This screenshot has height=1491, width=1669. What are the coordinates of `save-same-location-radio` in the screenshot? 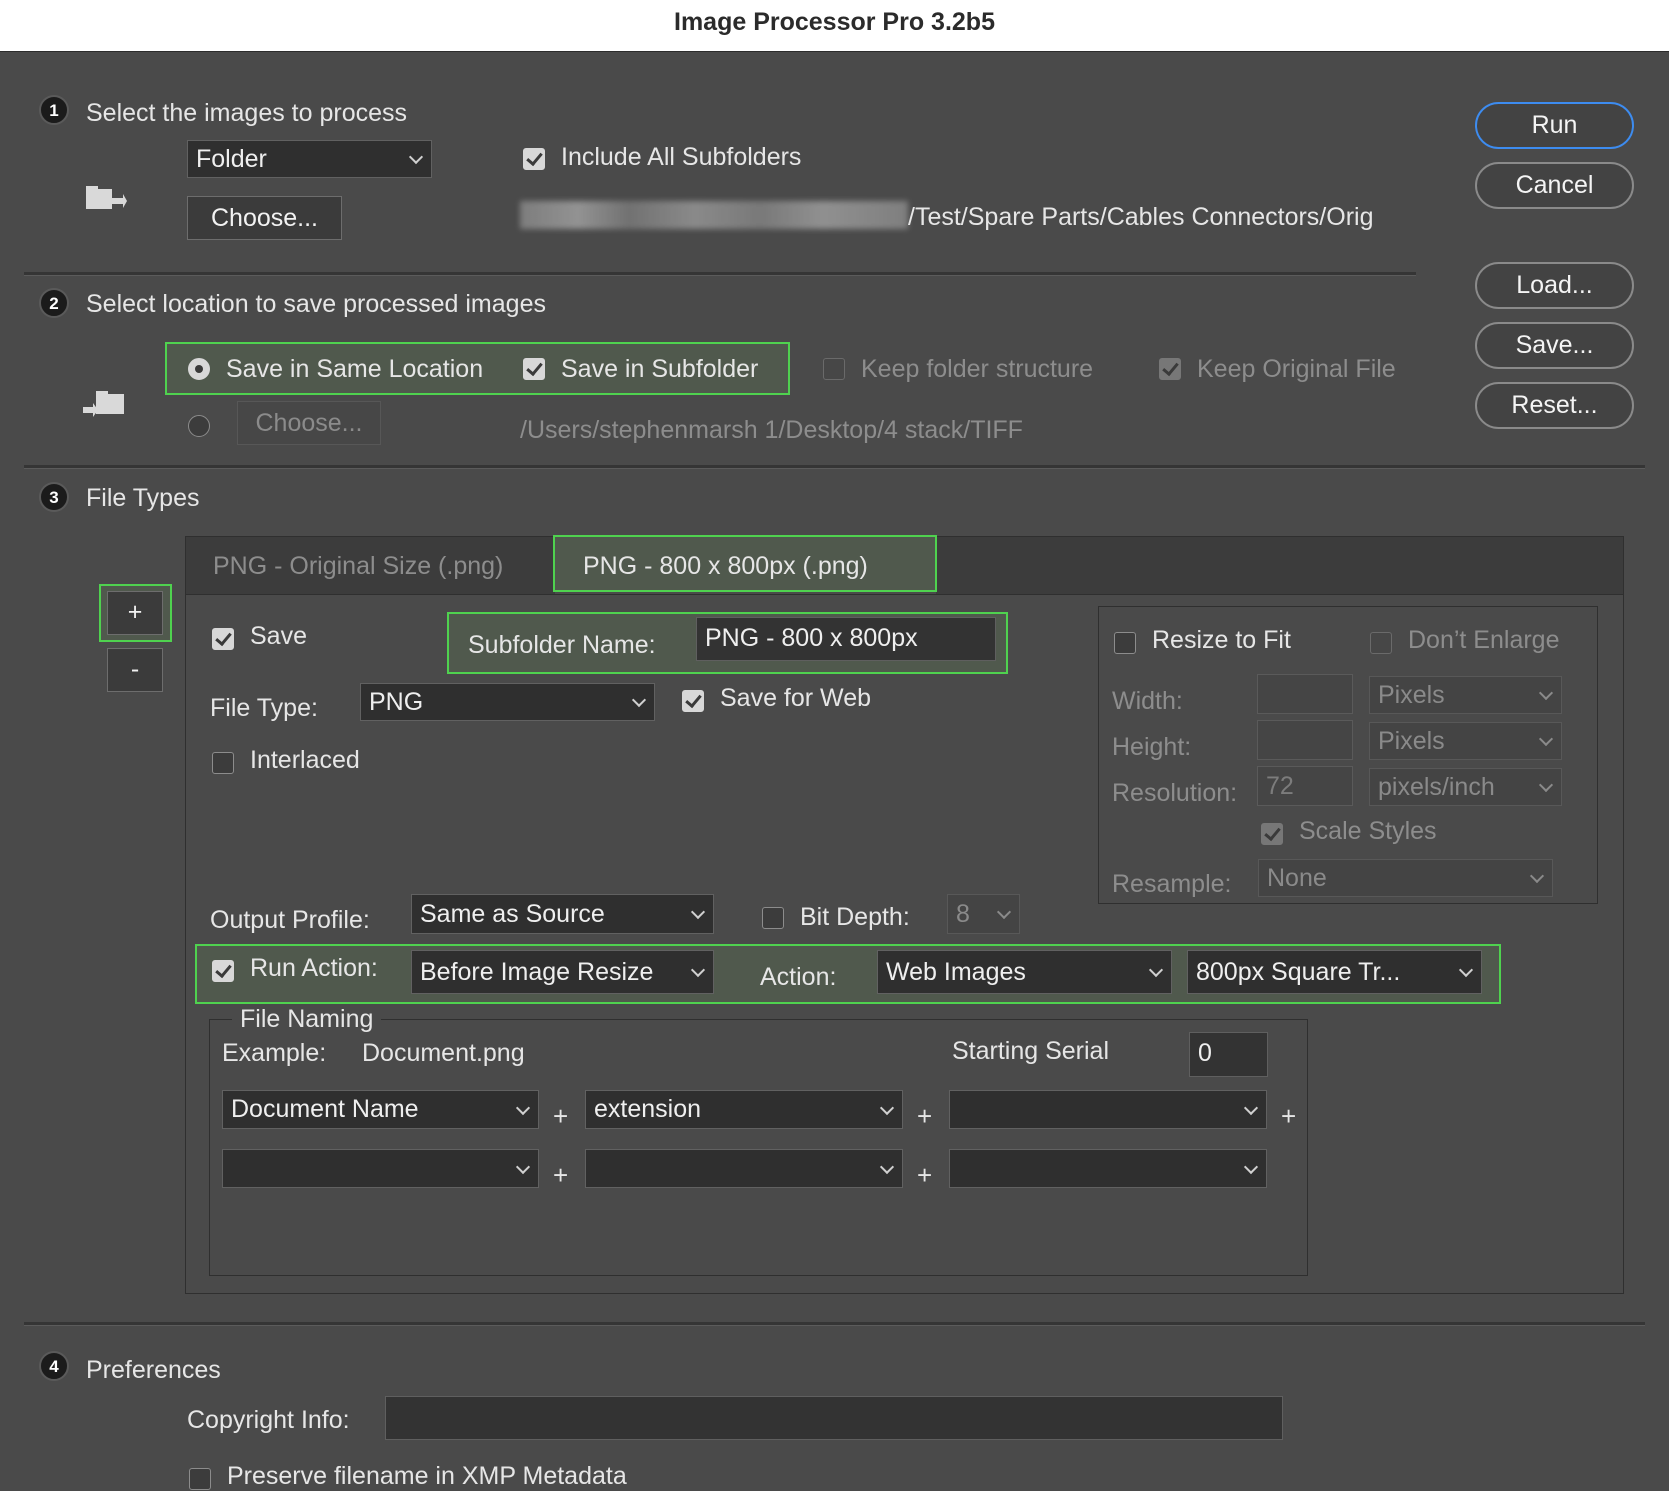 It's located at (199, 369).